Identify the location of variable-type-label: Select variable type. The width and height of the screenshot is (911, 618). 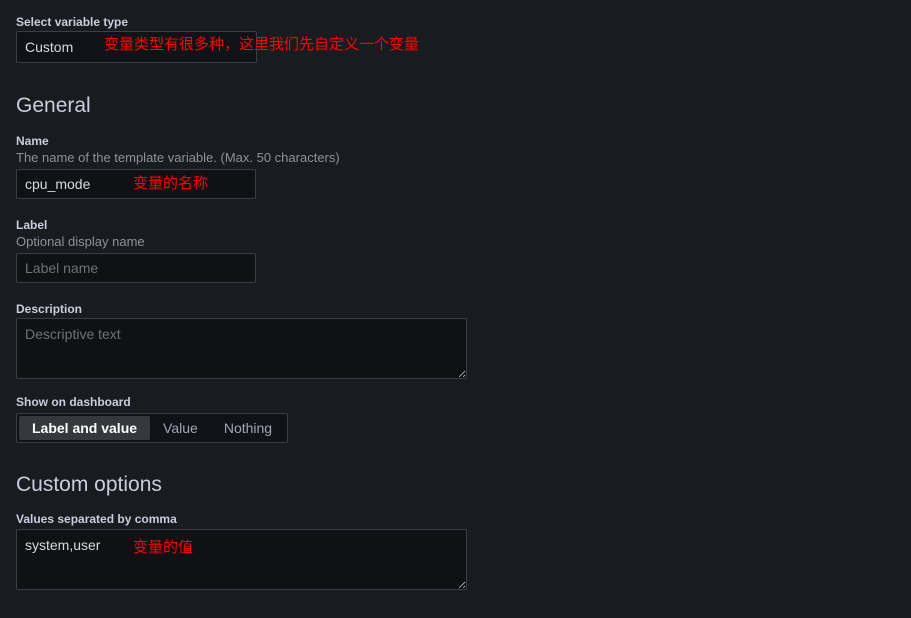
(72, 22).